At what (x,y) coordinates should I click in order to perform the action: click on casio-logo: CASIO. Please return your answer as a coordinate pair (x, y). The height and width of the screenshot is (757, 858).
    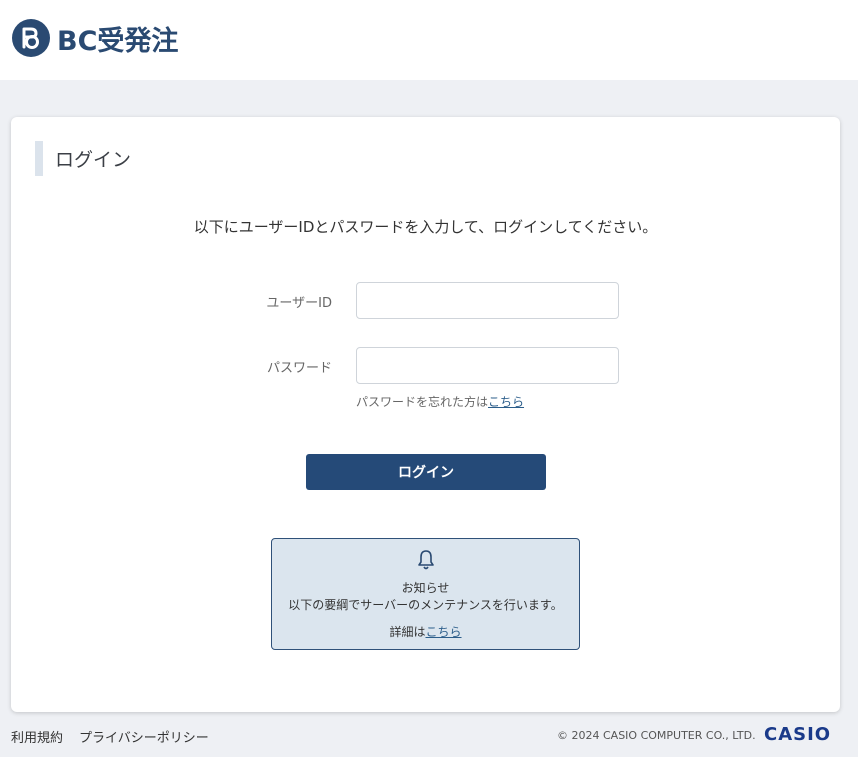
    Looking at the image, I should click on (798, 734).